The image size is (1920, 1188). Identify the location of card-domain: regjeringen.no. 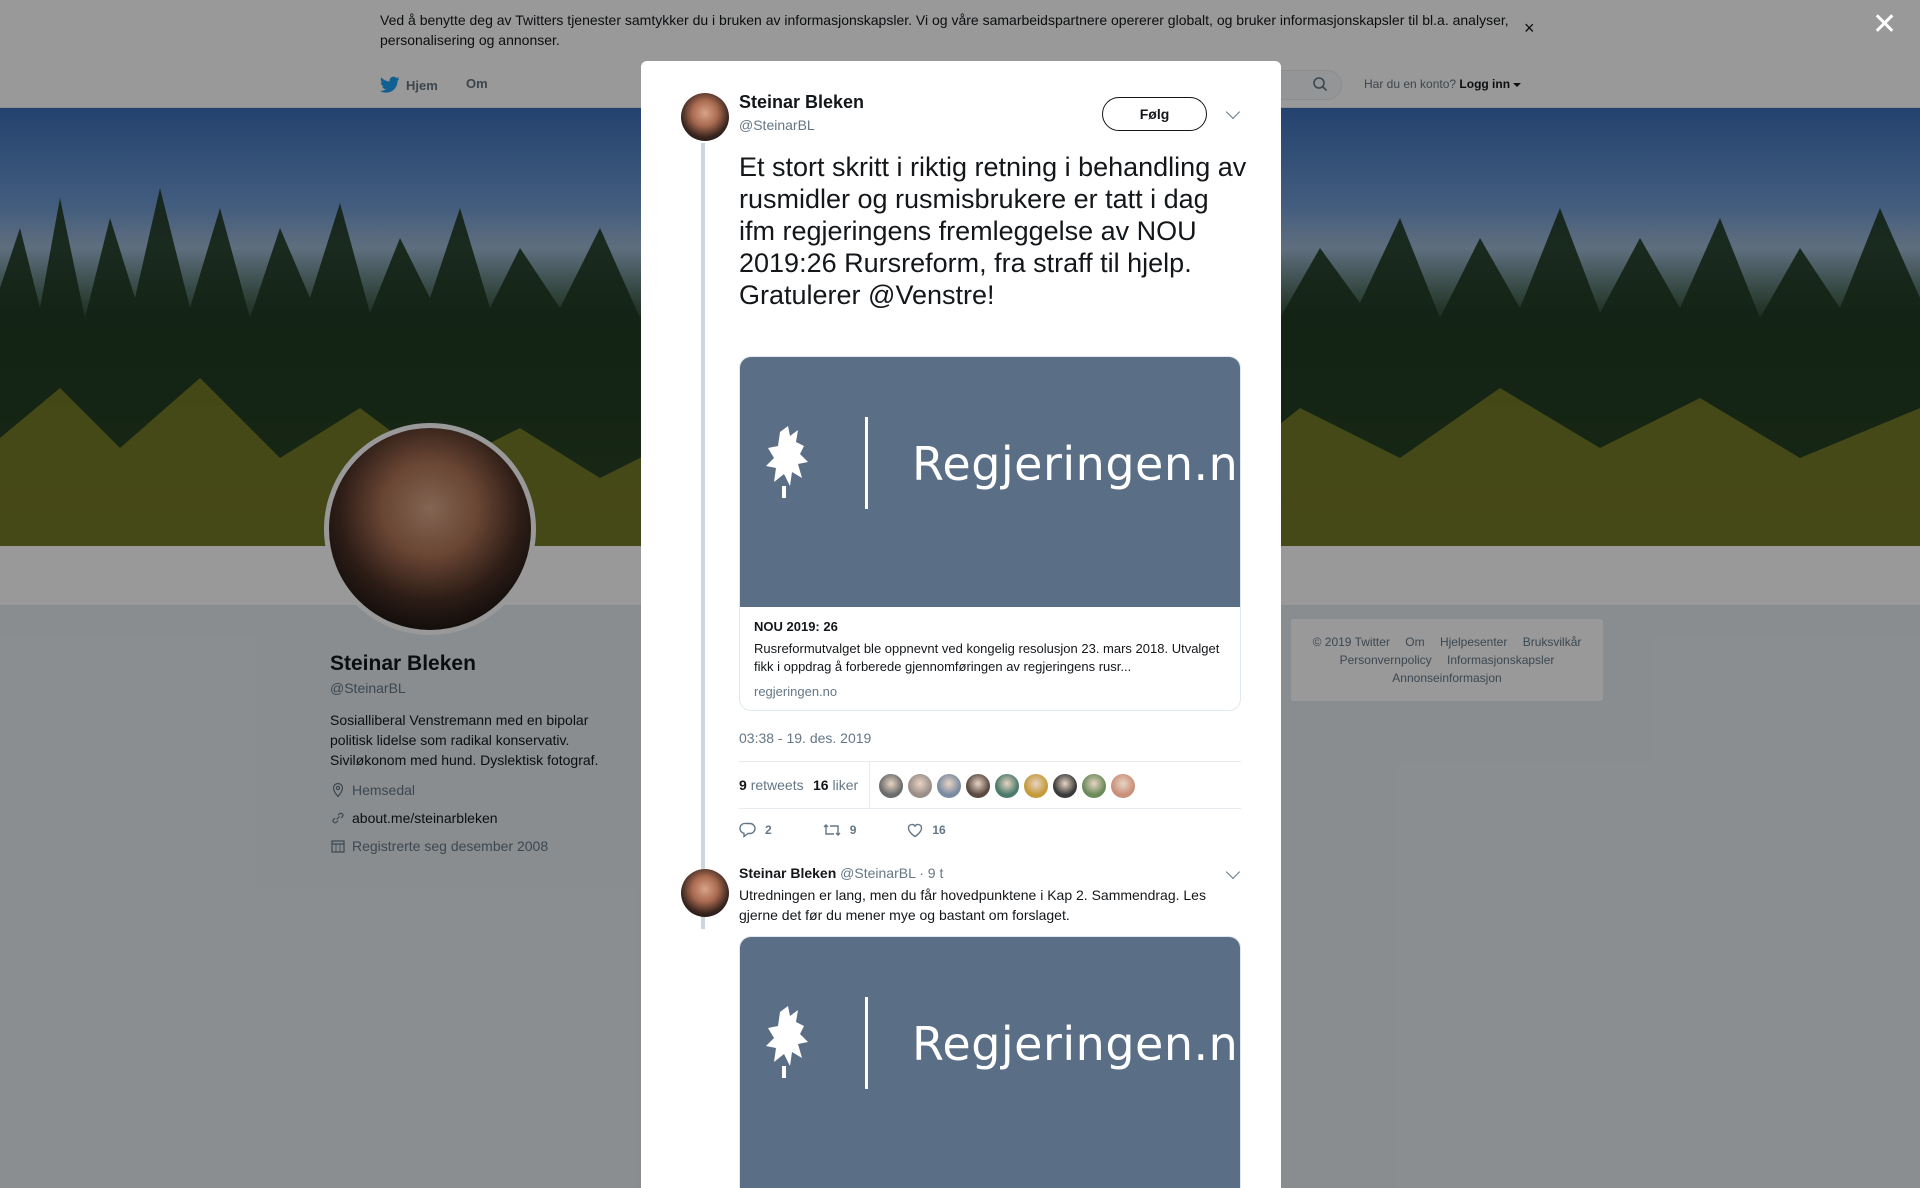
(796, 691).